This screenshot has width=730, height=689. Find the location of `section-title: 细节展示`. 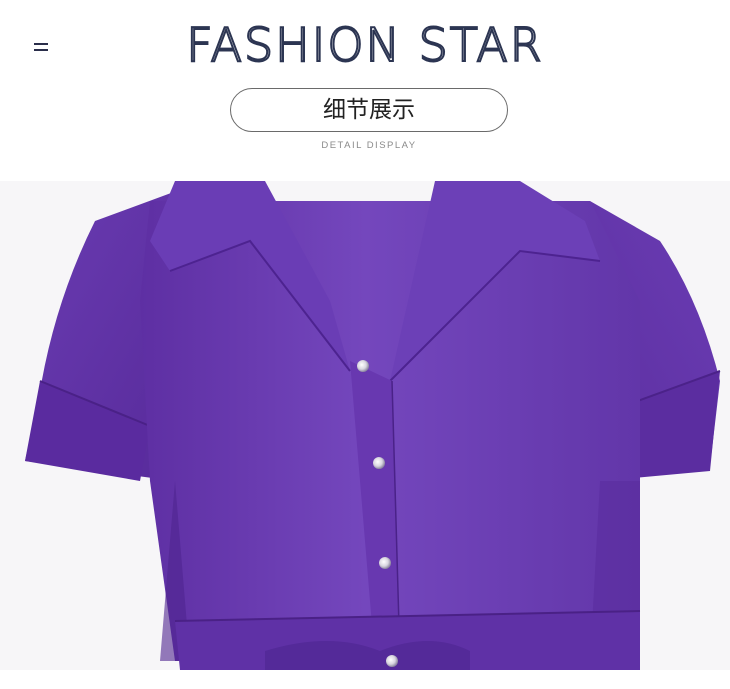

section-title: 细节展示 is located at coordinates (369, 110).